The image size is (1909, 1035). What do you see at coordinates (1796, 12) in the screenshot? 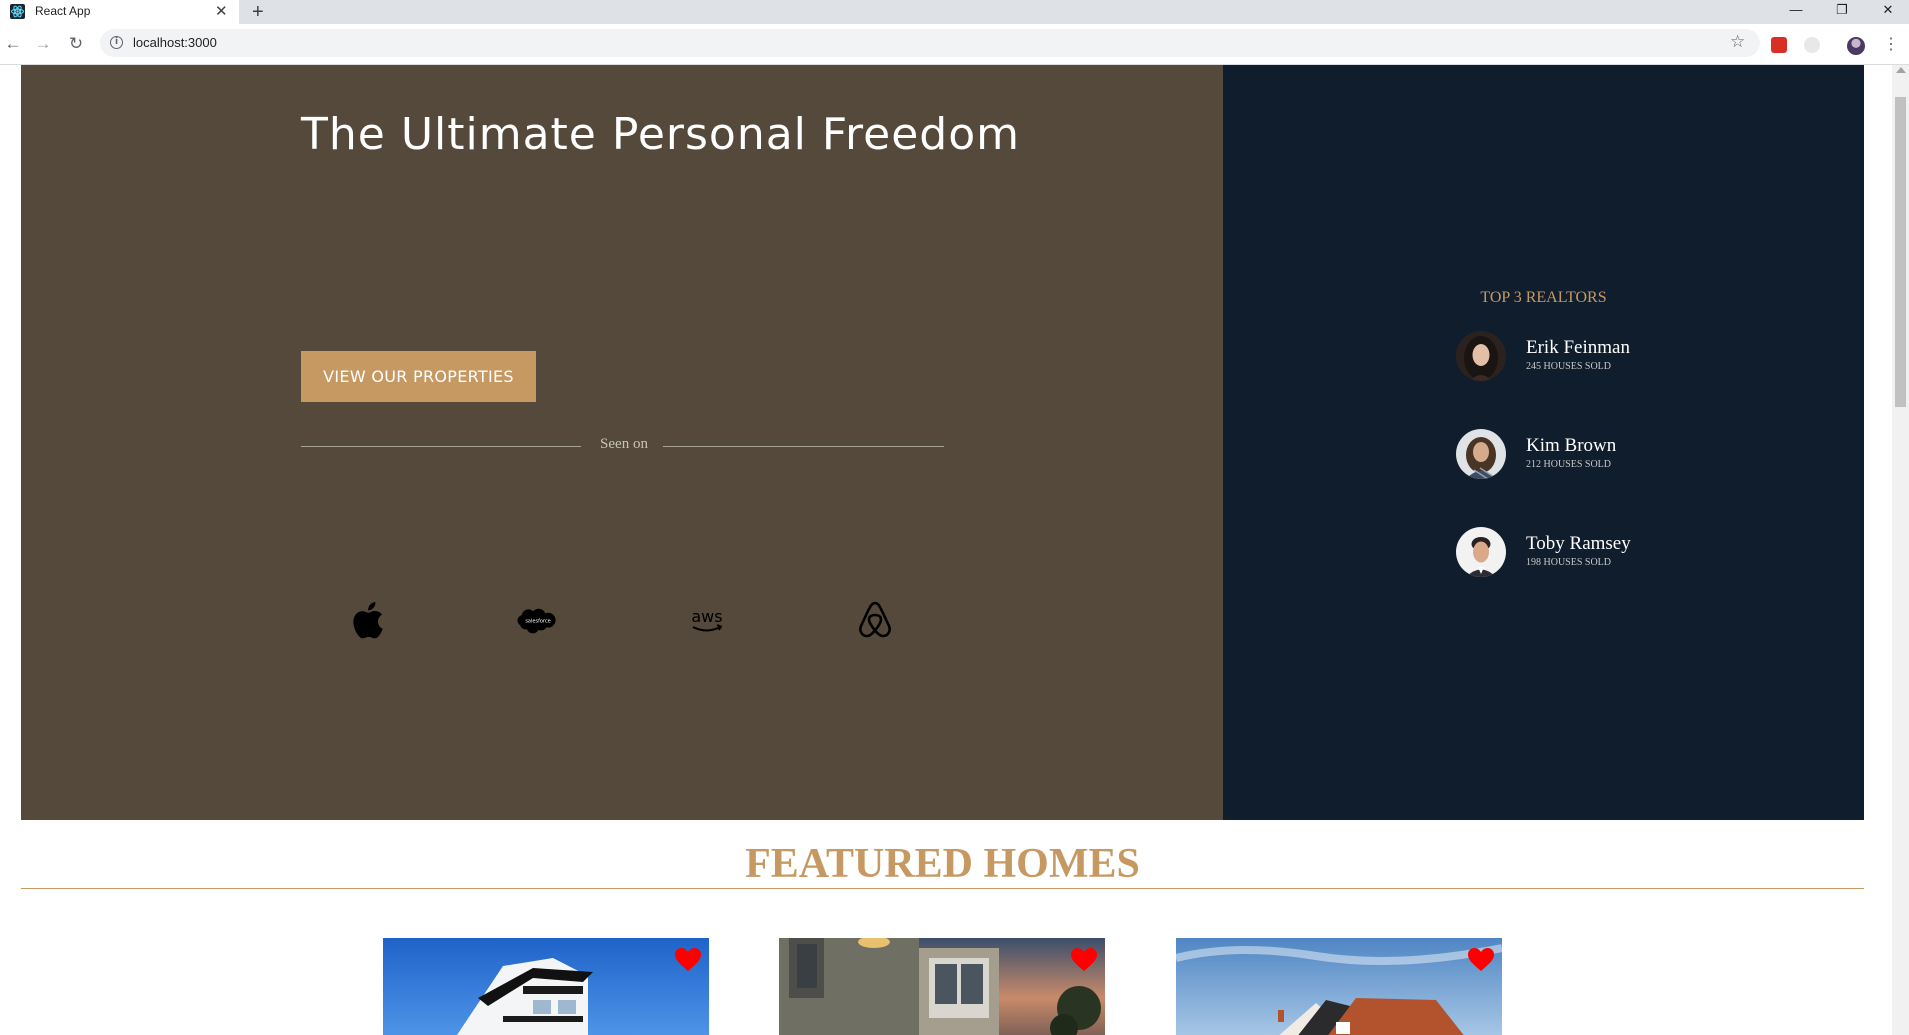
I see `minimize-icon: —` at bounding box center [1796, 12].